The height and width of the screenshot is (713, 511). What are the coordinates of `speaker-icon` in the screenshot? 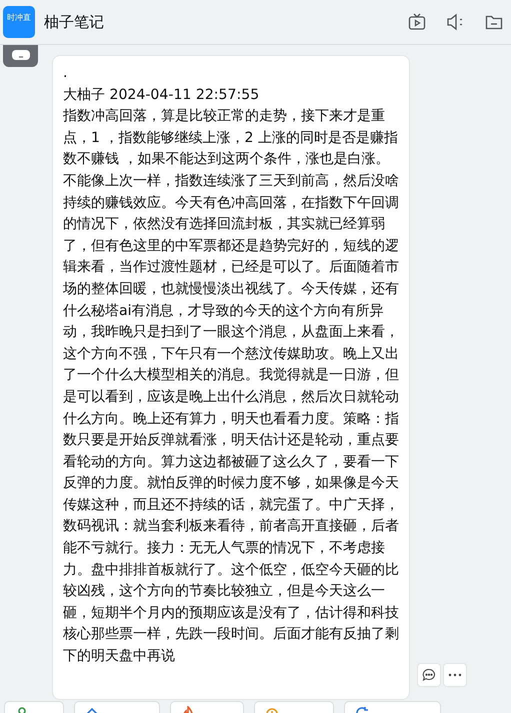 It's located at (455, 22).